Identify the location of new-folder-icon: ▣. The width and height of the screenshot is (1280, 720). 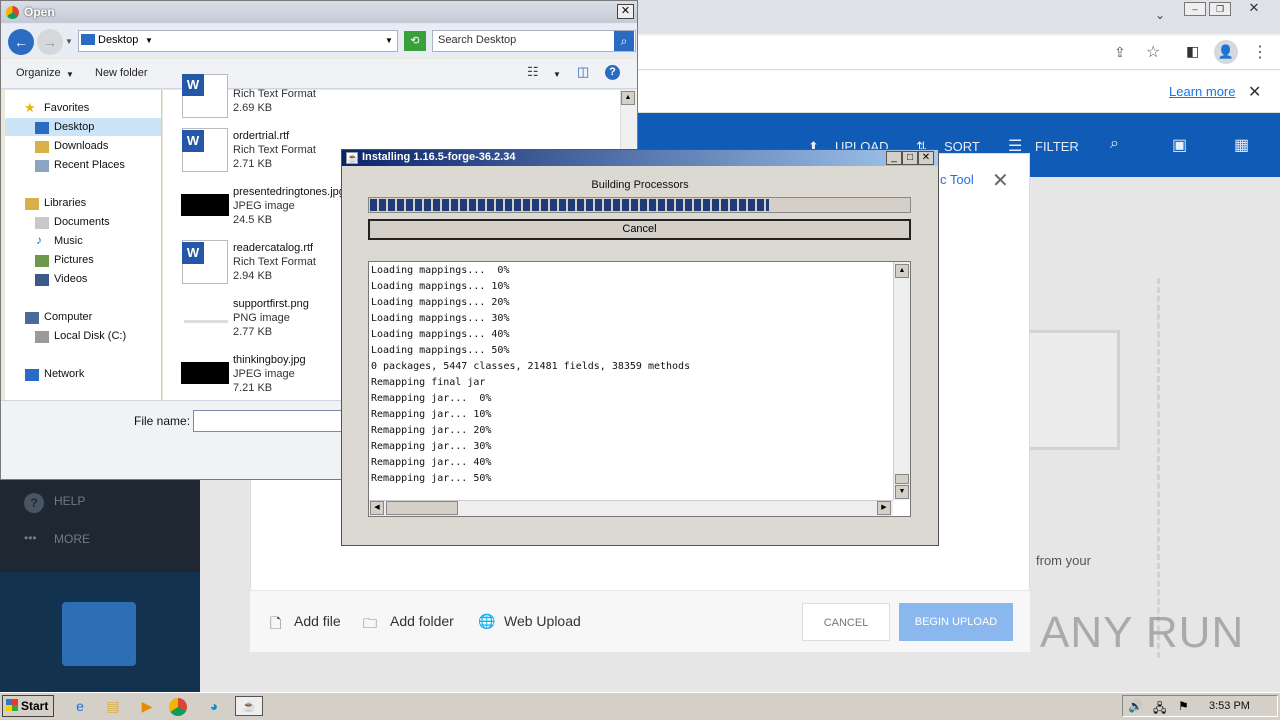
(1179, 145).